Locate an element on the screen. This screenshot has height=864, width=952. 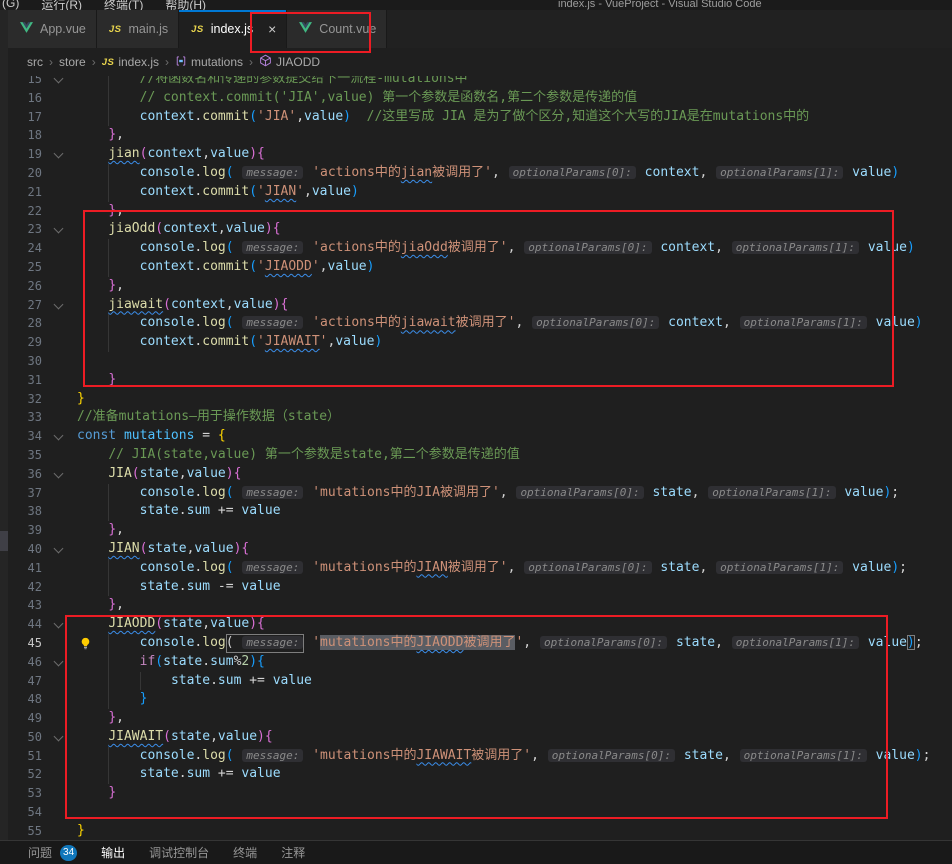
breadcrumb-item-mutations: mutations is located at coordinates (209, 62).